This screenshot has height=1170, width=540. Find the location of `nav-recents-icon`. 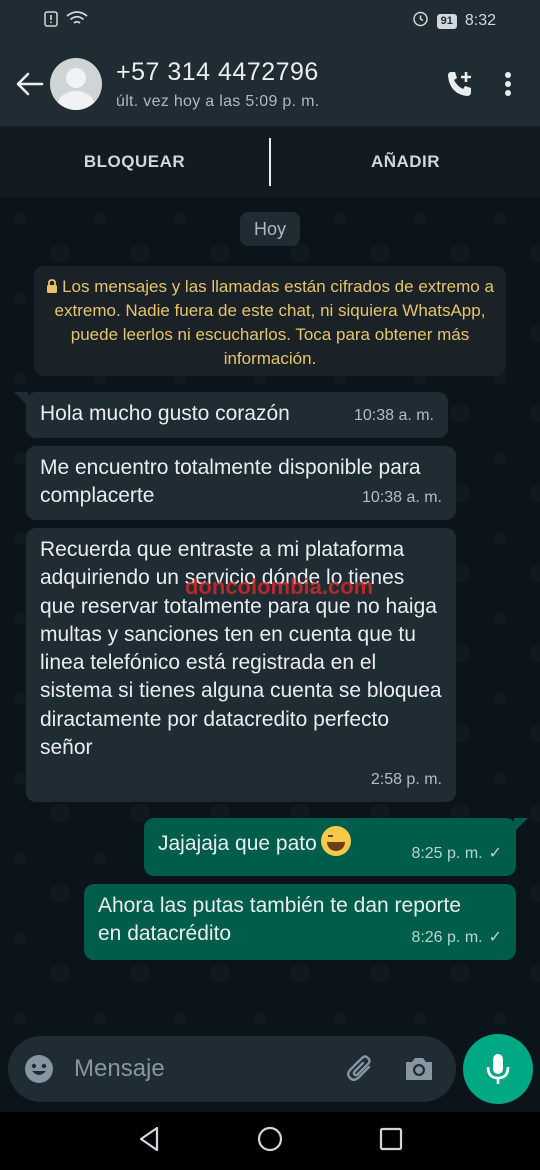

nav-recents-icon is located at coordinates (391, 1141).